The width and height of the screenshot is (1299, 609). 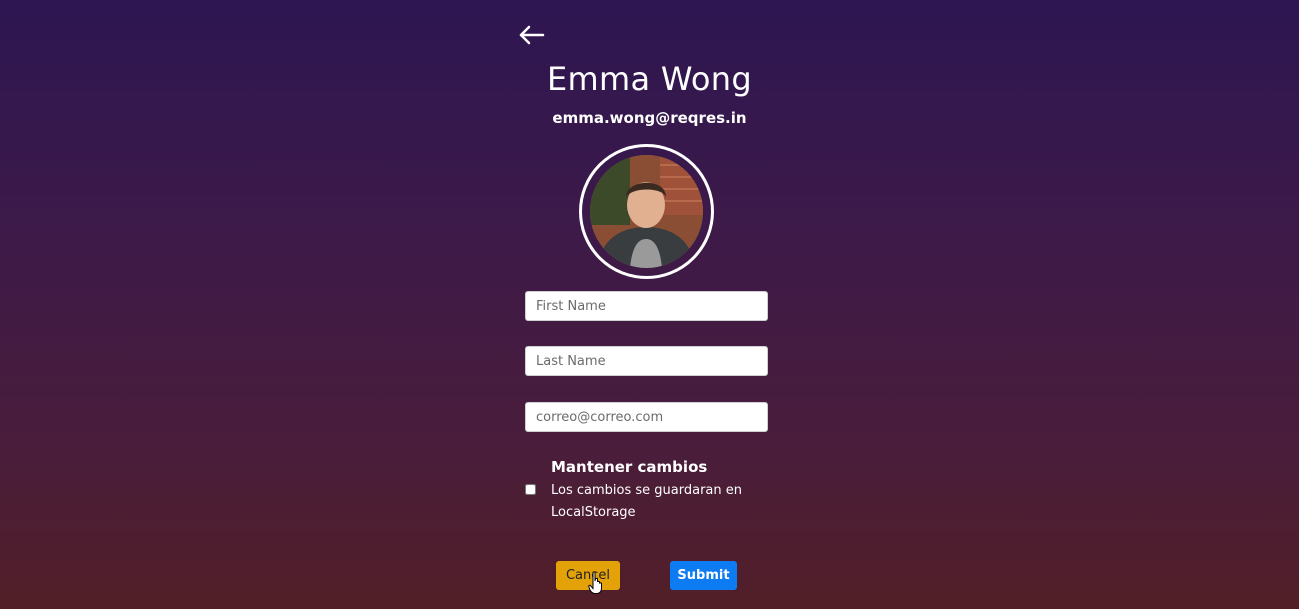 I want to click on last-name-input, so click(x=646, y=361).